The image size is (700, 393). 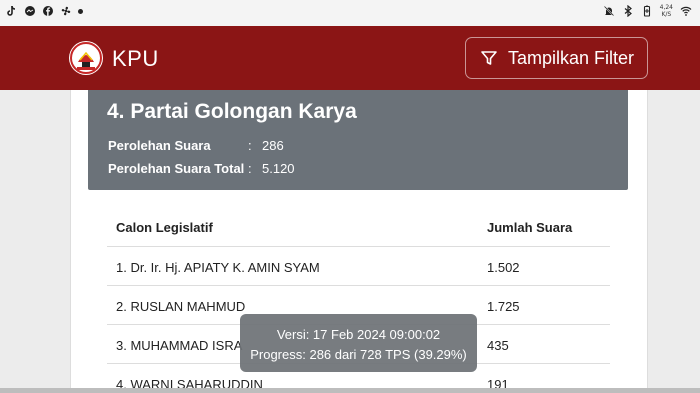 I want to click on candidate-votes: 1.502, so click(x=503, y=267).